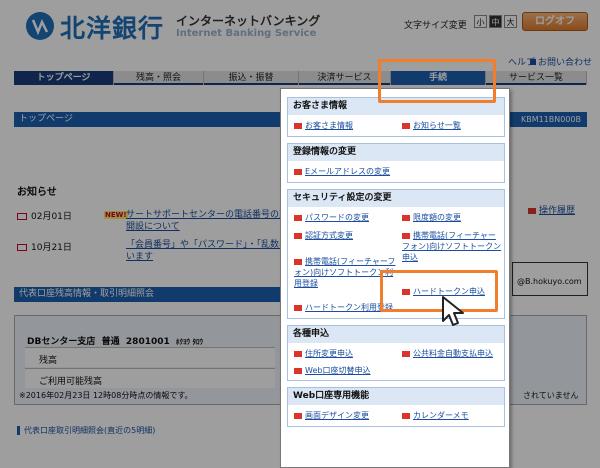 This screenshot has height=468, width=600. Describe the element at coordinates (329, 353) in the screenshot. I see `menu-item-label: 住所変更申込` at that location.